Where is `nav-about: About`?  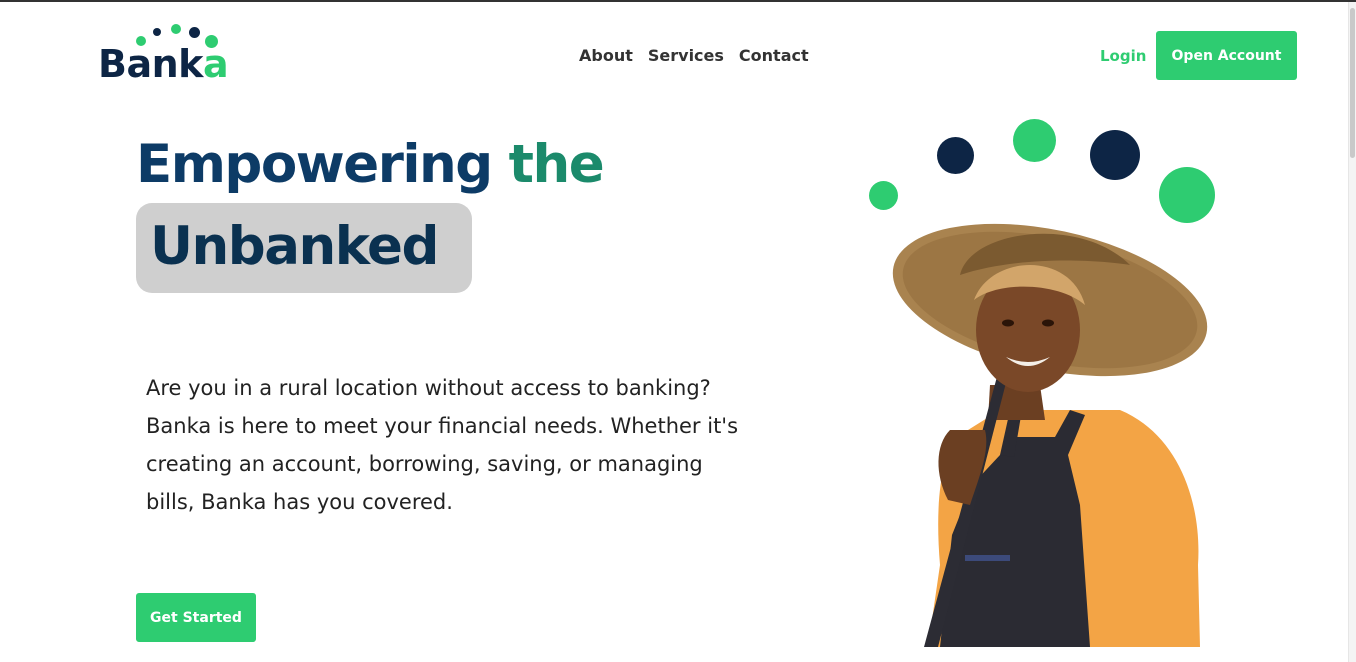
nav-about: About is located at coordinates (606, 55).